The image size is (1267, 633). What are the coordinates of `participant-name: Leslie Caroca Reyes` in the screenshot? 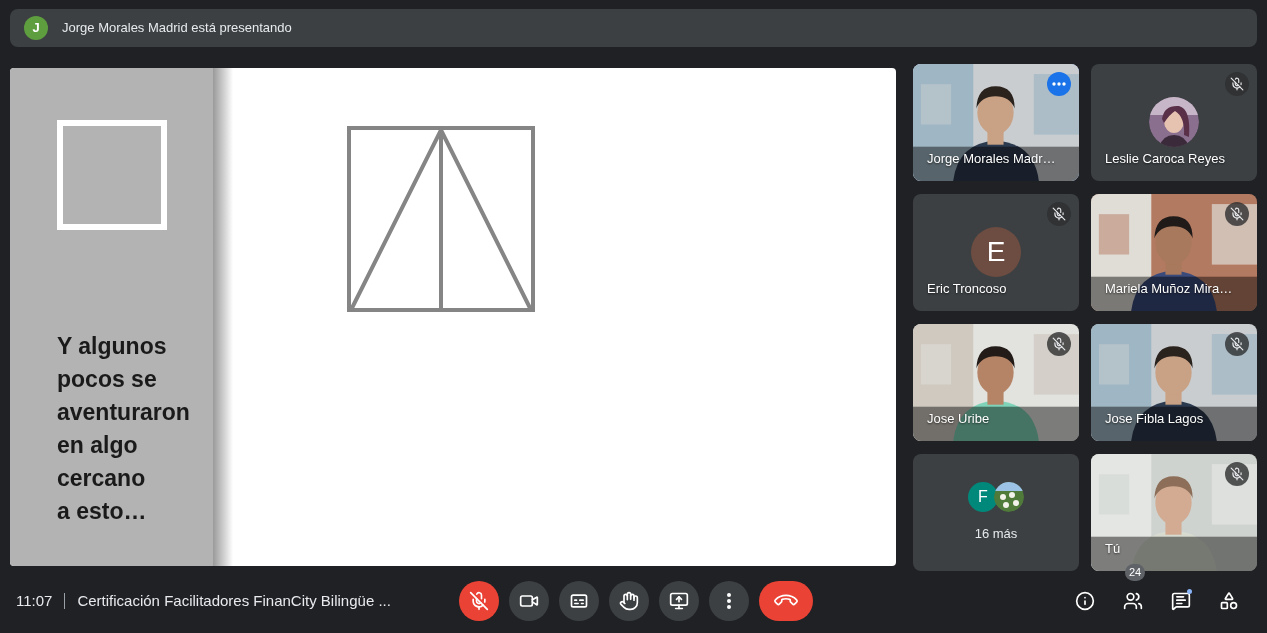 It's located at (1165, 158).